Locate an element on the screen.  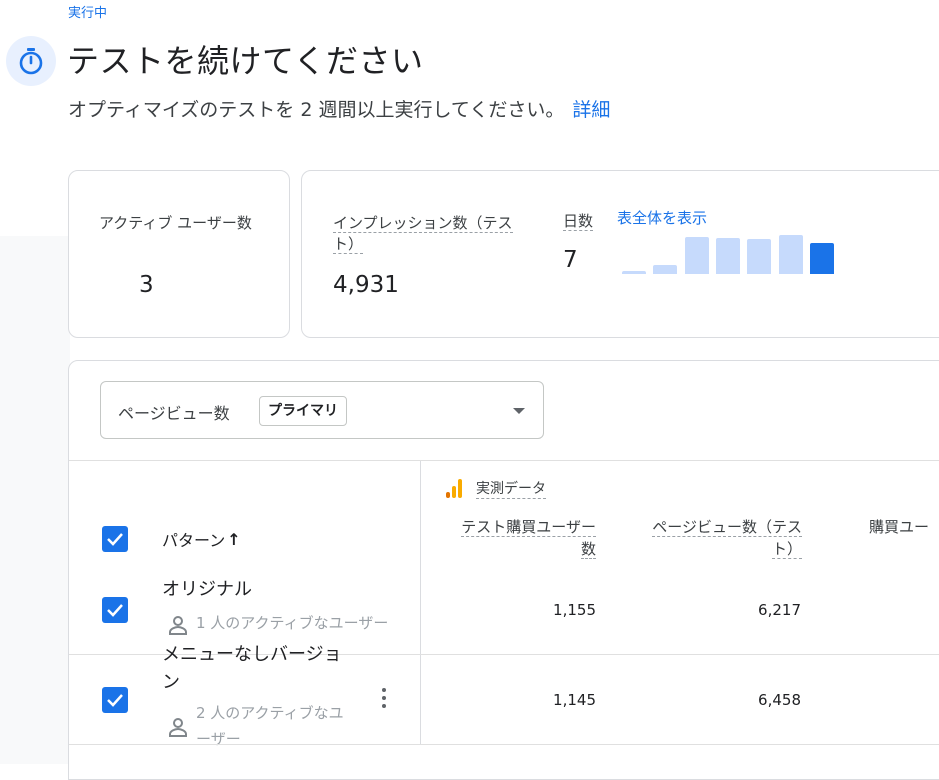
active-users-value: 3 is located at coordinates (146, 285).